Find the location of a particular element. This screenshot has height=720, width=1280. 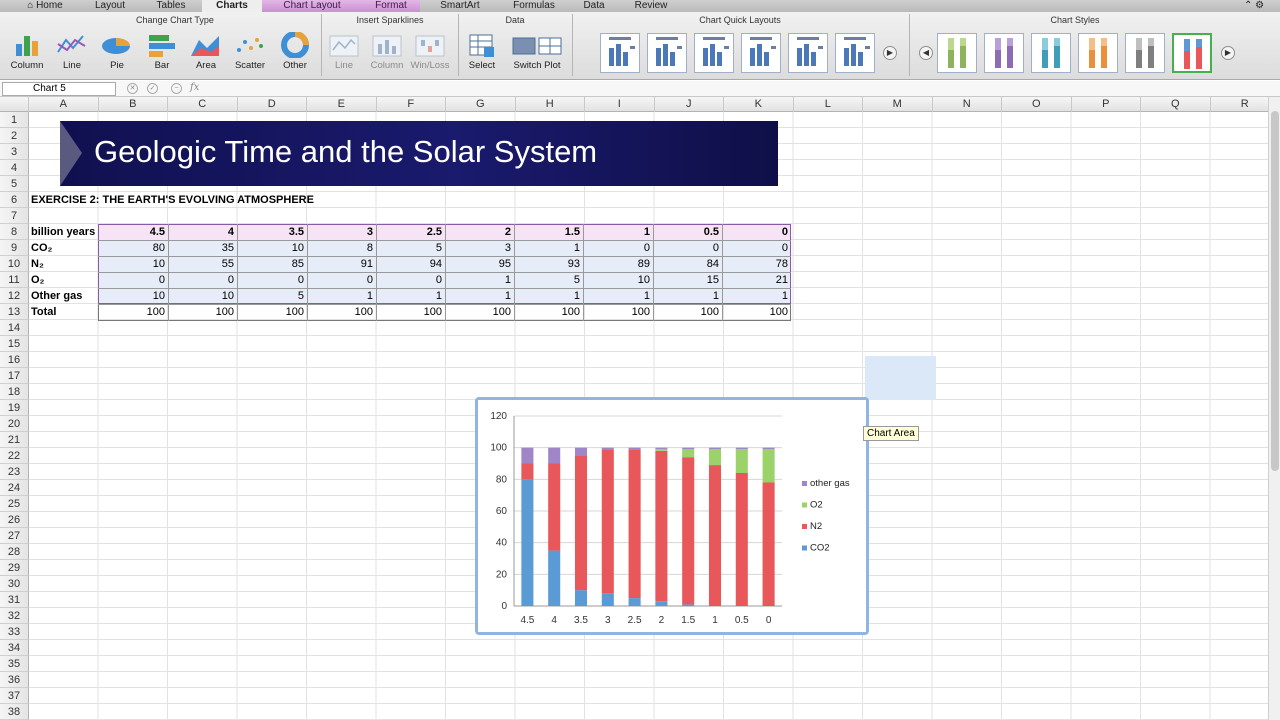

row-header: 35 is located at coordinates (14, 664).